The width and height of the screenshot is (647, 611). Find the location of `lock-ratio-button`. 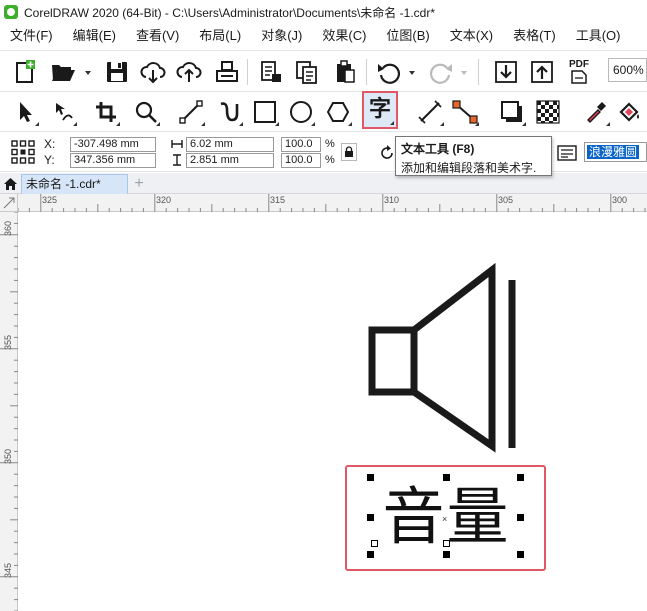

lock-ratio-button is located at coordinates (349, 152).